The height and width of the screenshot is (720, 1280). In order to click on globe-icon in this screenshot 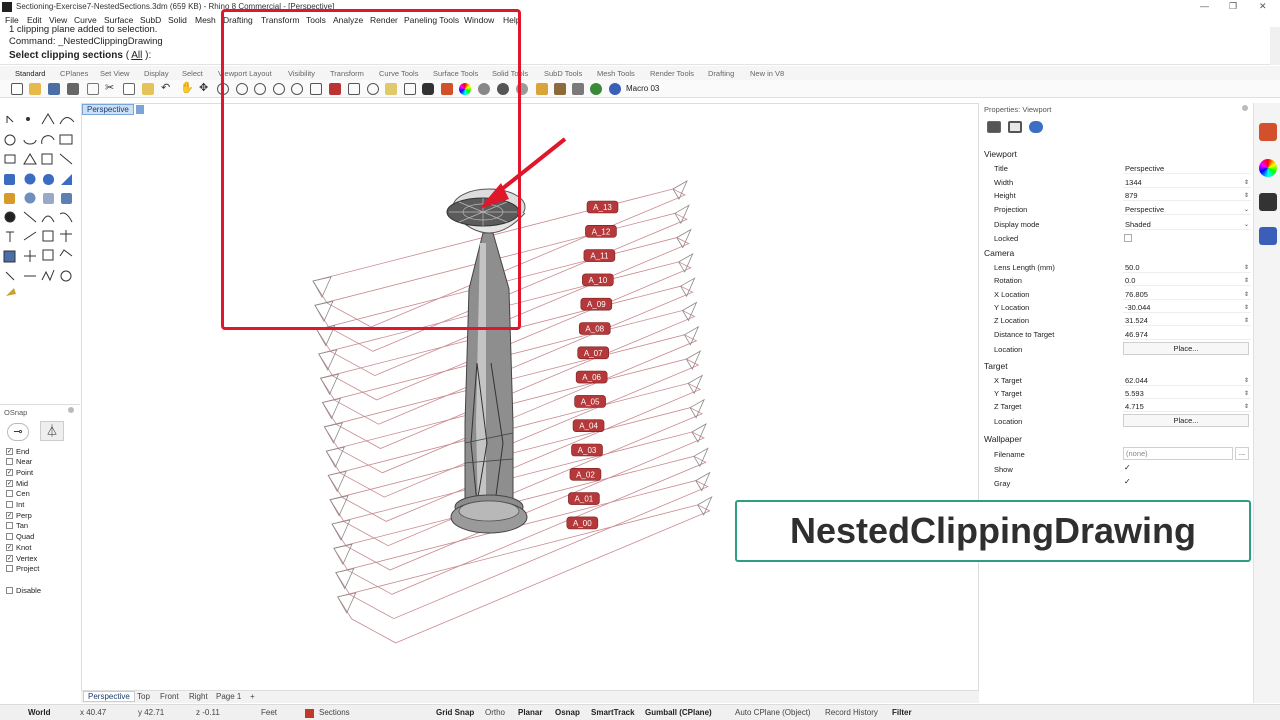, I will do `click(596, 89)`.